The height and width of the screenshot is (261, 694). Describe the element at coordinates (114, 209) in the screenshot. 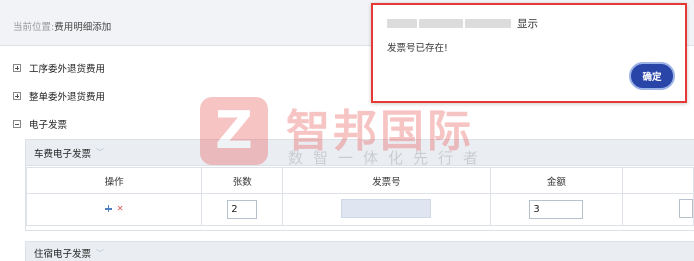

I see `action-cell: ✕` at that location.